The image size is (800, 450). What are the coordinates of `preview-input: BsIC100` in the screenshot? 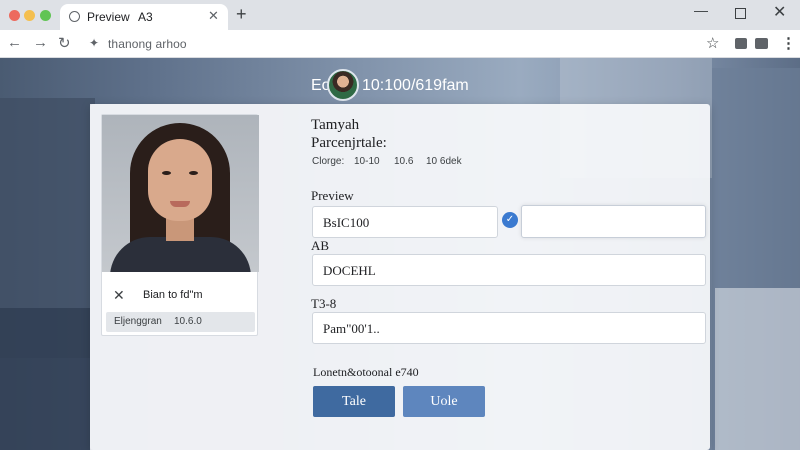 It's located at (405, 222).